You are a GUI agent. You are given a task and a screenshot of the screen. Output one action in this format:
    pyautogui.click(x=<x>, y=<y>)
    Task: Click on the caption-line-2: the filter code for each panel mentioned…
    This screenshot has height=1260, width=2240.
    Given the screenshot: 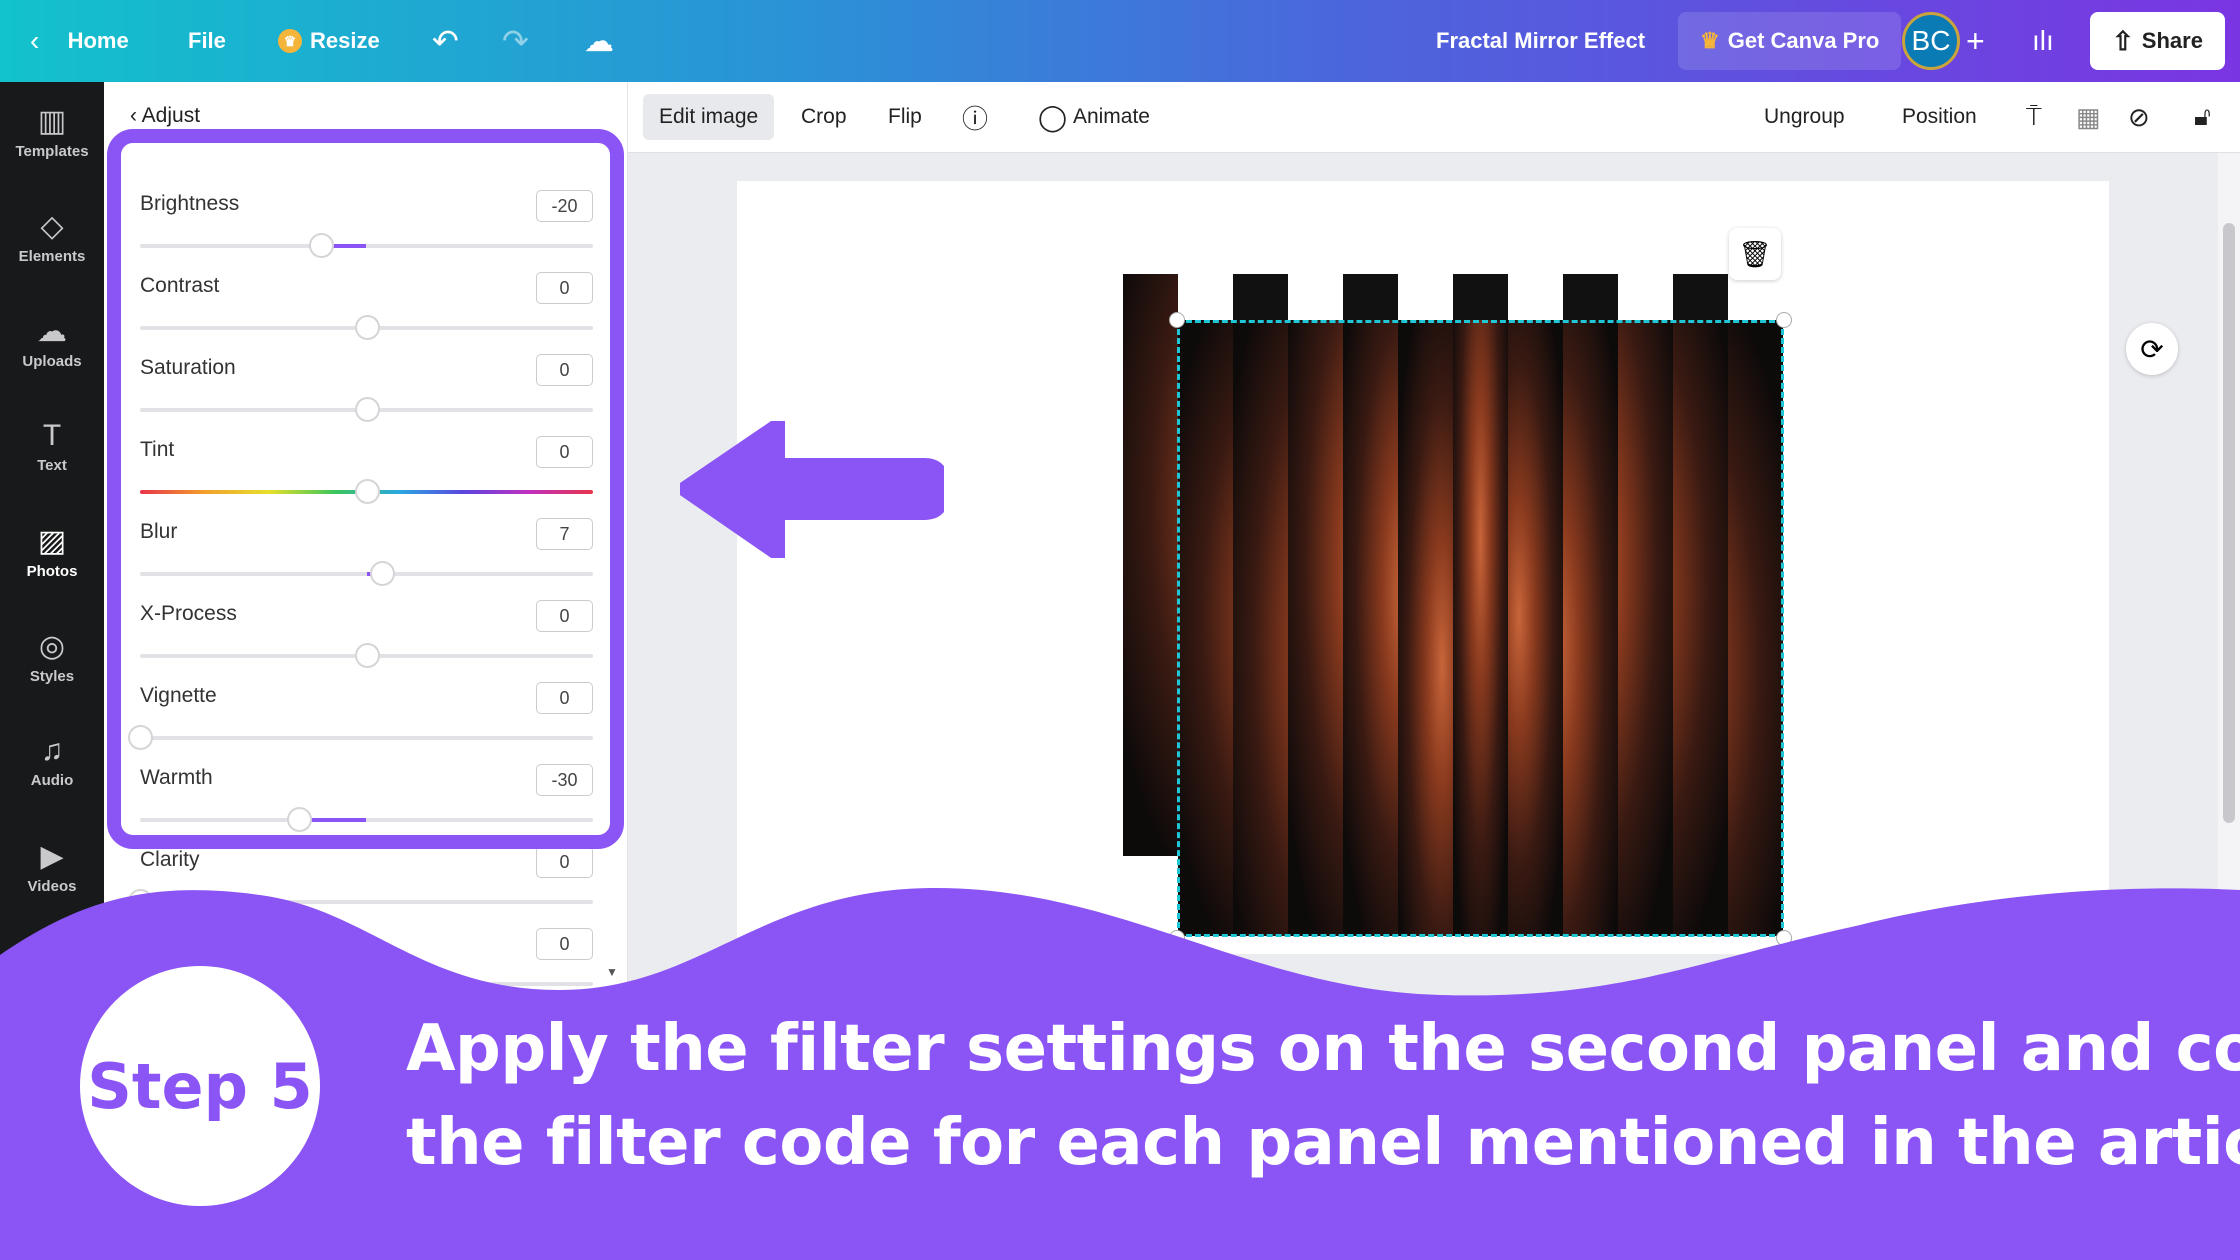 What is the action you would take?
    pyautogui.click(x=1323, y=1143)
    